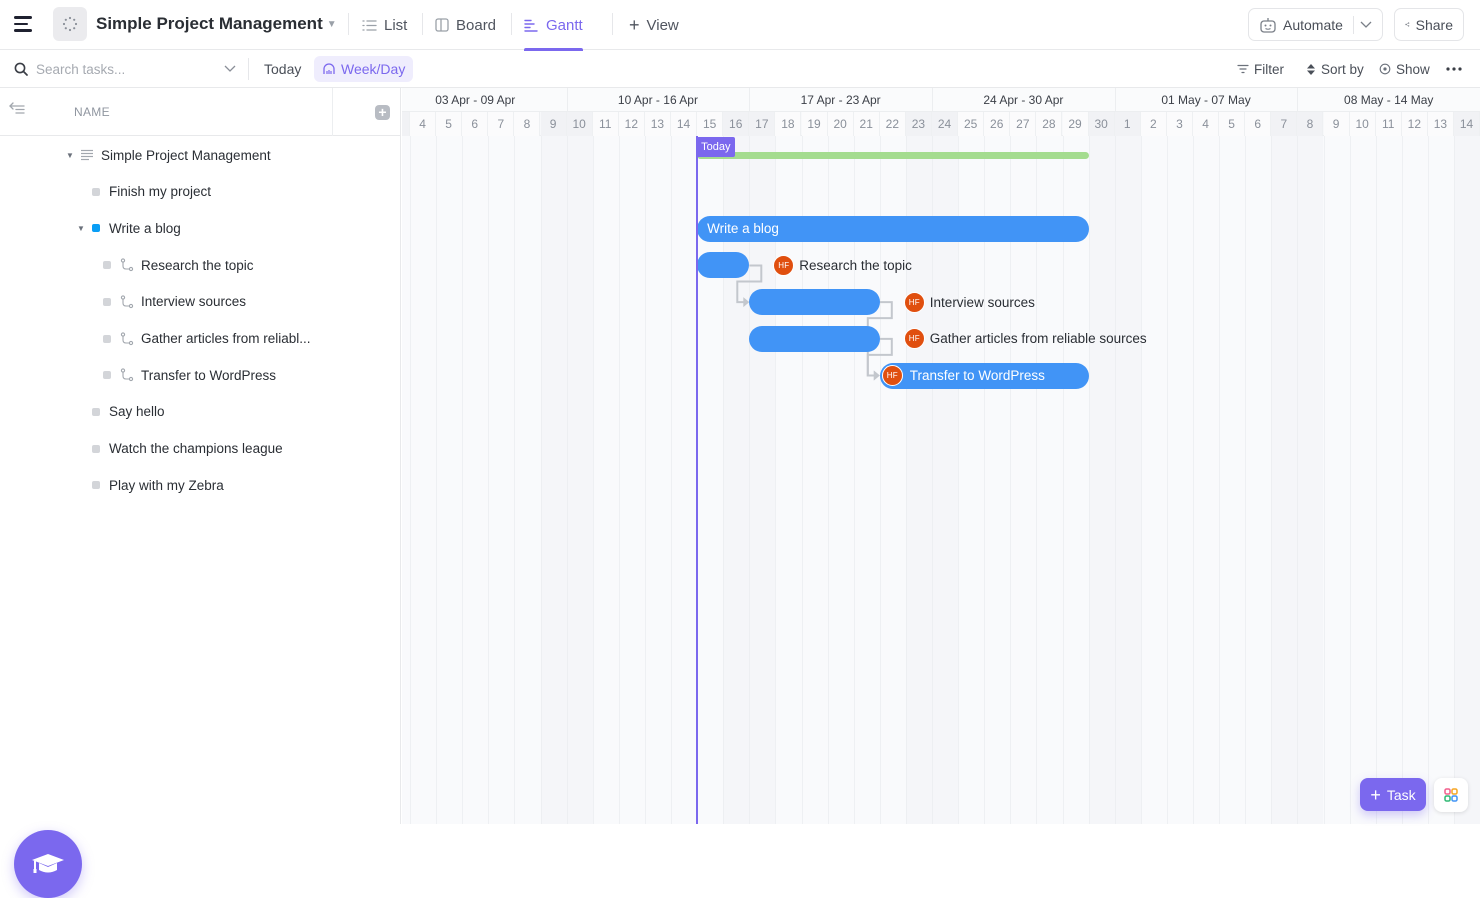 Image resolution: width=1480 pixels, height=898 pixels. What do you see at coordinates (1407, 24) in the screenshot?
I see `share-icon` at bounding box center [1407, 24].